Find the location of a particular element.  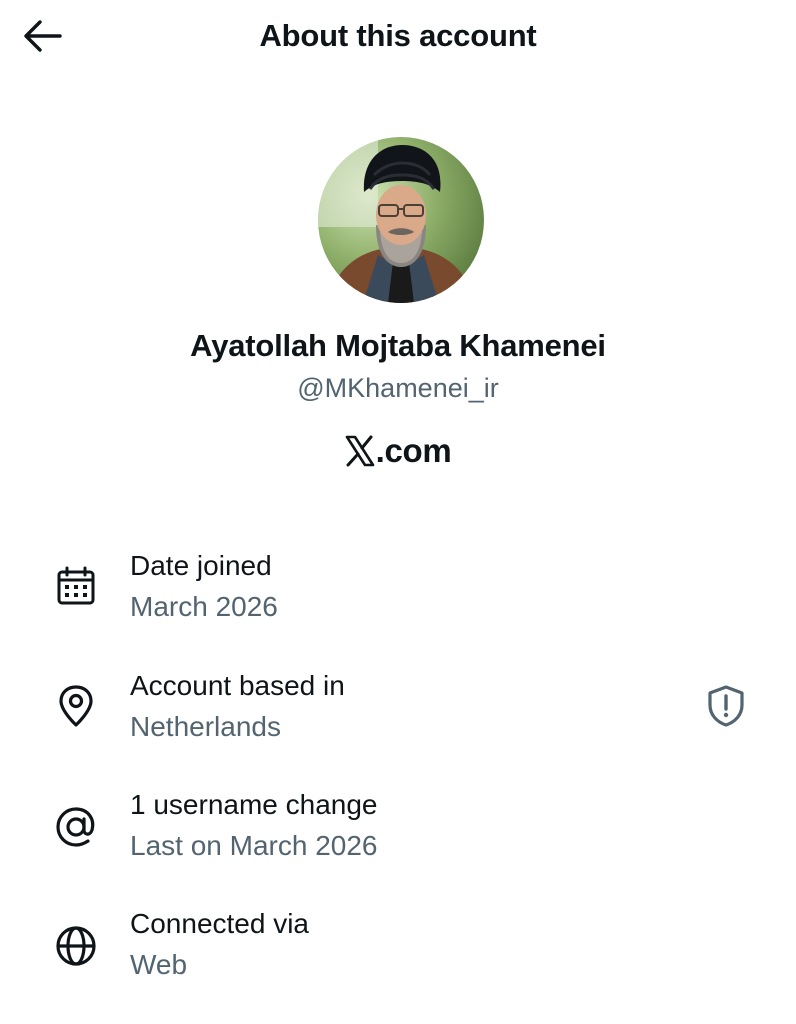

top-bar: About this account is located at coordinates (398, 37).